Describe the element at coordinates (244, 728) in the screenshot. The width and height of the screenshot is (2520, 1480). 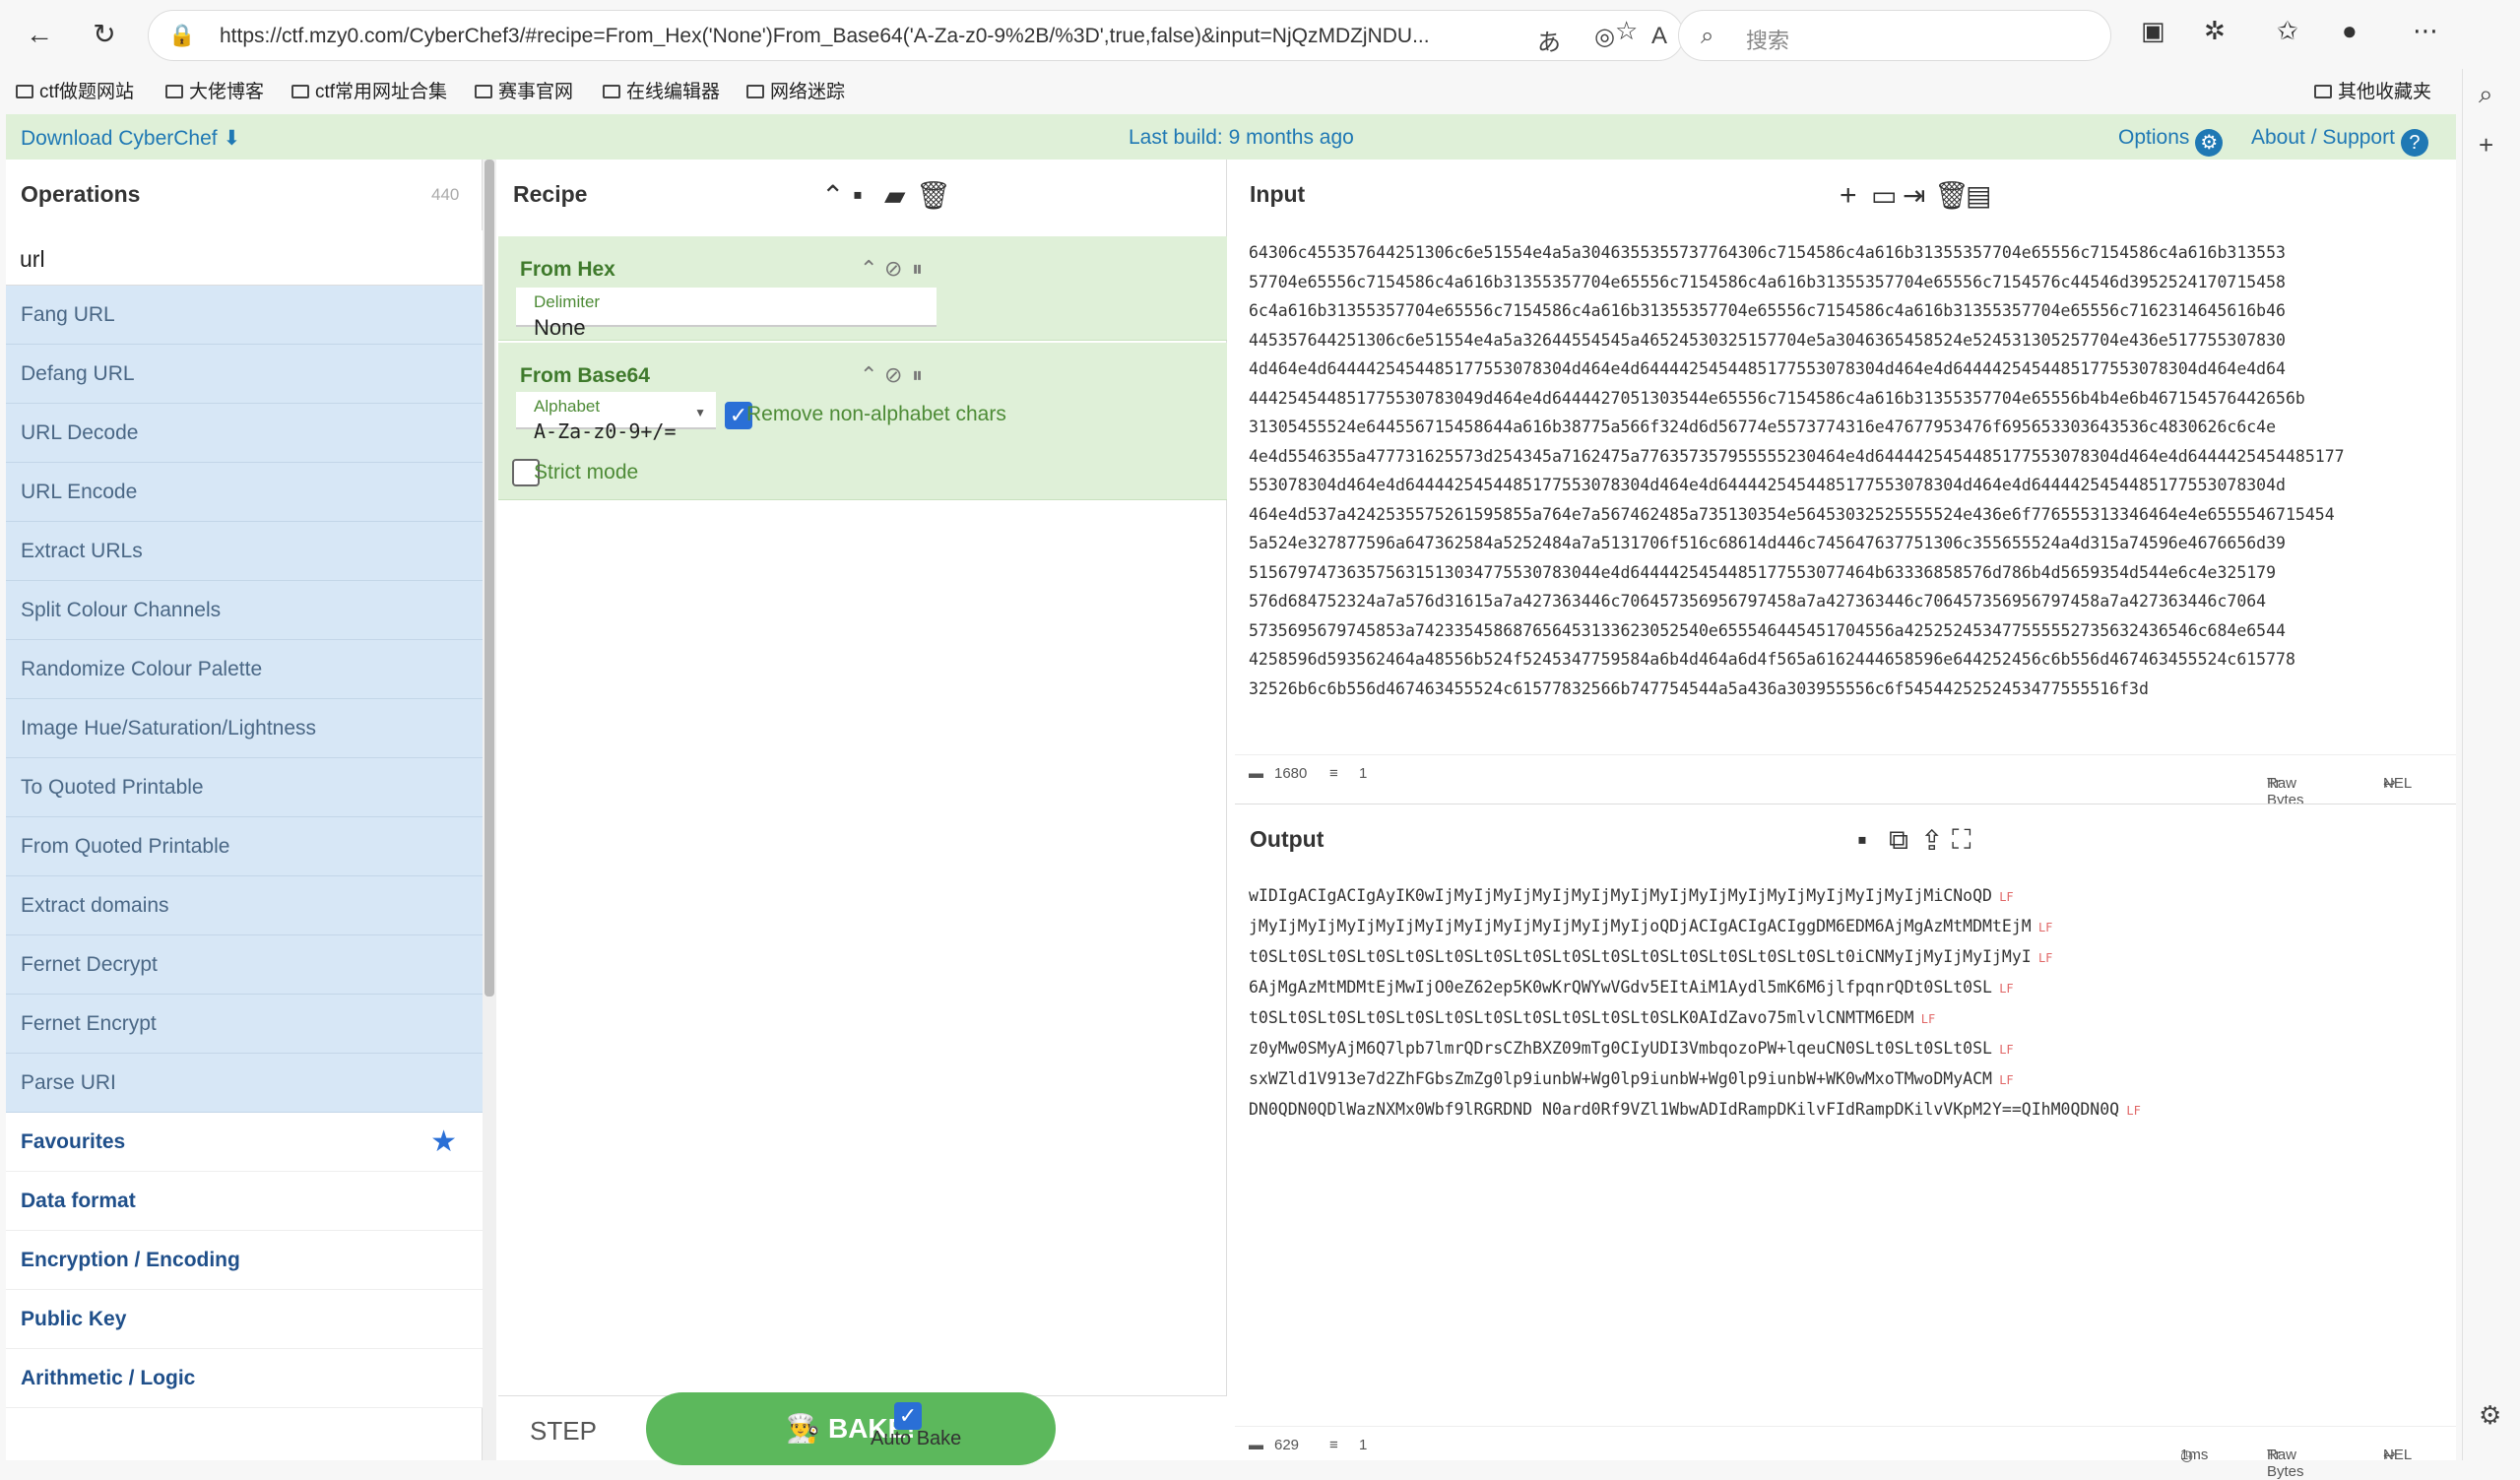
I see `operation-item: Image Hue/Saturation/Lightness` at that location.